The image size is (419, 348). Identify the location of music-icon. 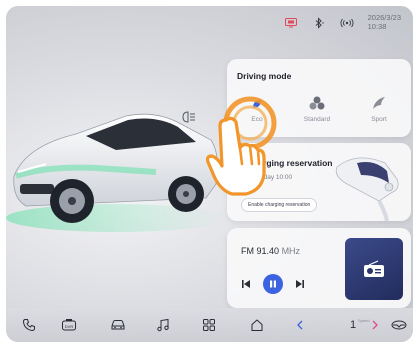
(163, 325).